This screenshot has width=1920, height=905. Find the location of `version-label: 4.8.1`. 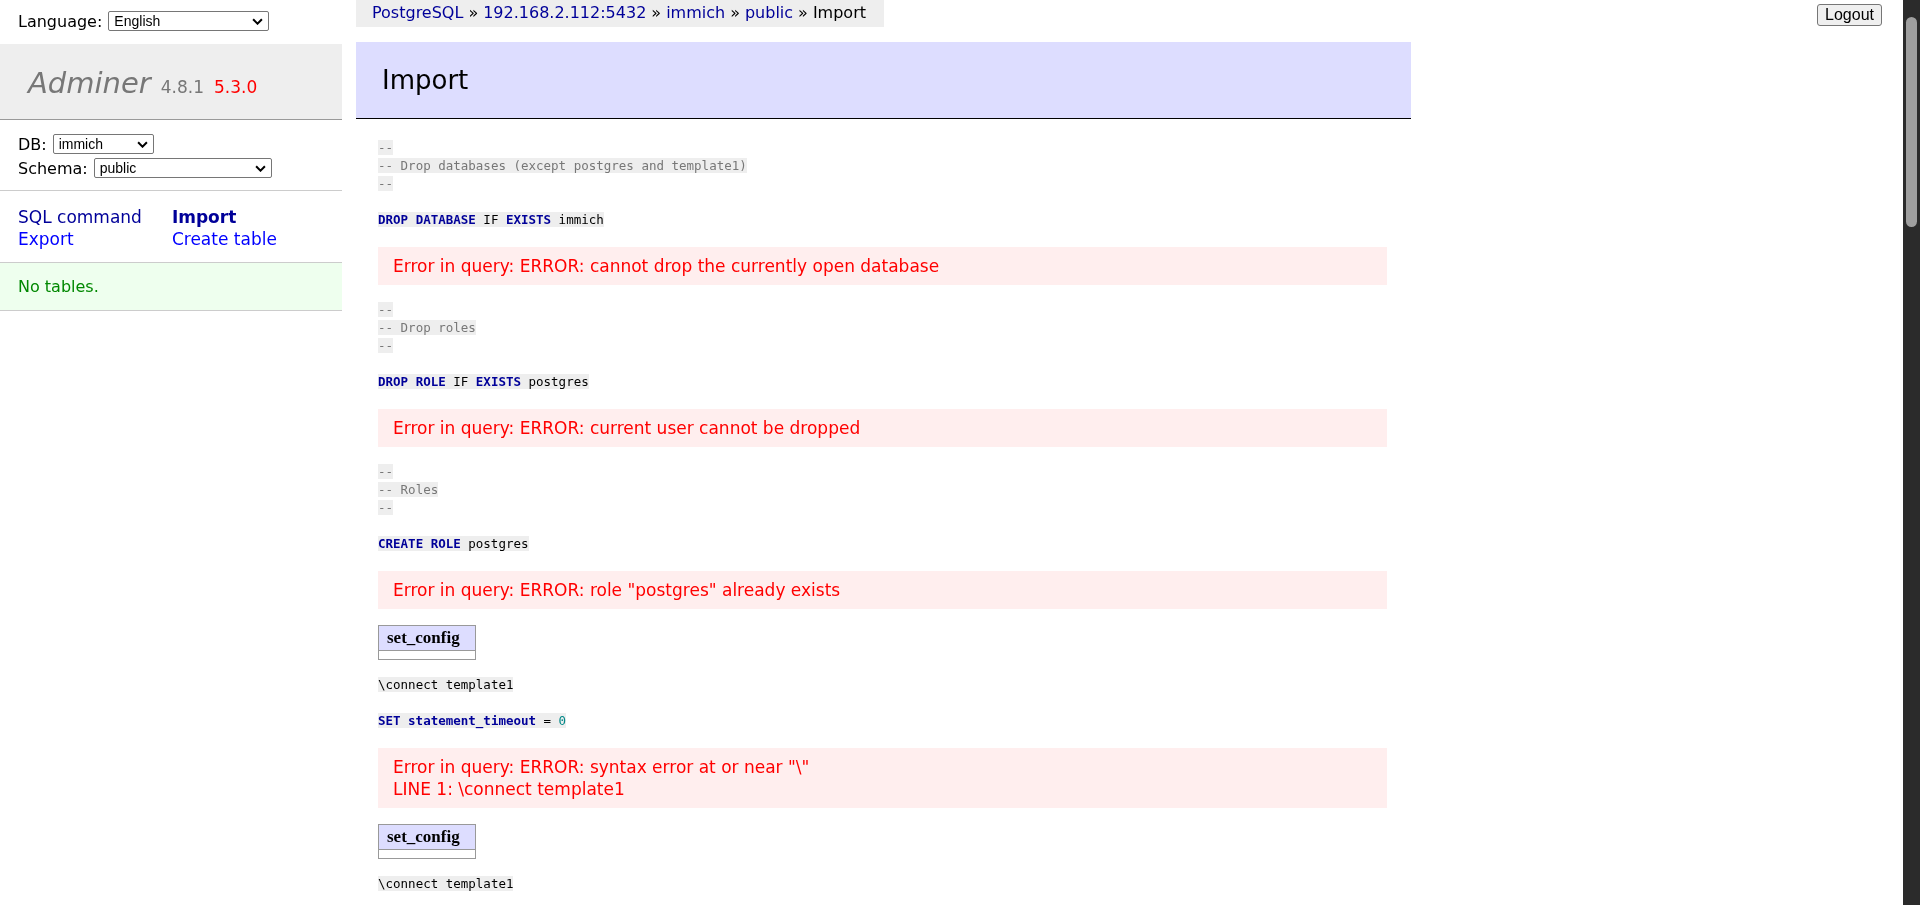

version-label: 4.8.1 is located at coordinates (182, 87).